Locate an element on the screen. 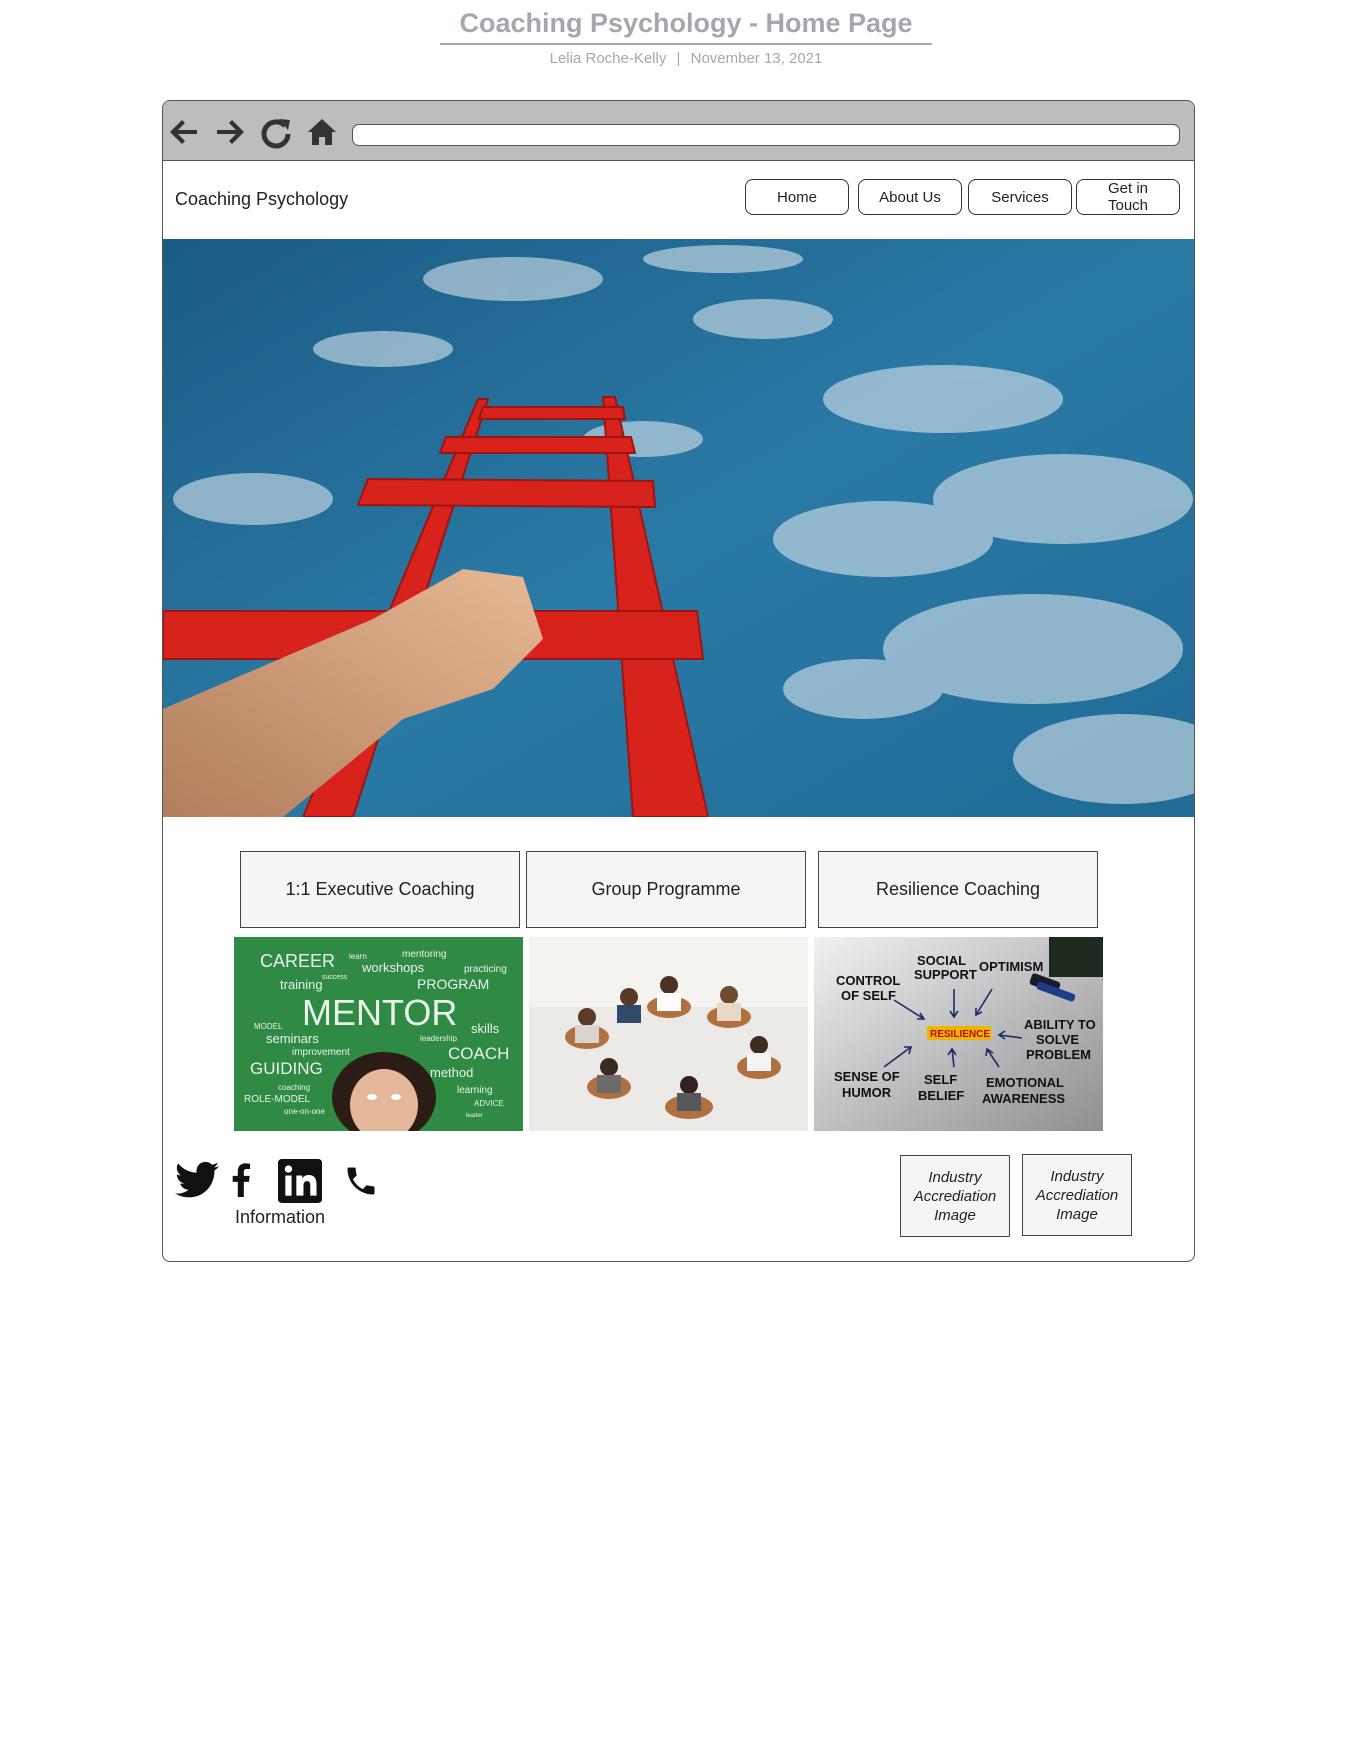  mentor-word: improvement is located at coordinates (321, 1052).